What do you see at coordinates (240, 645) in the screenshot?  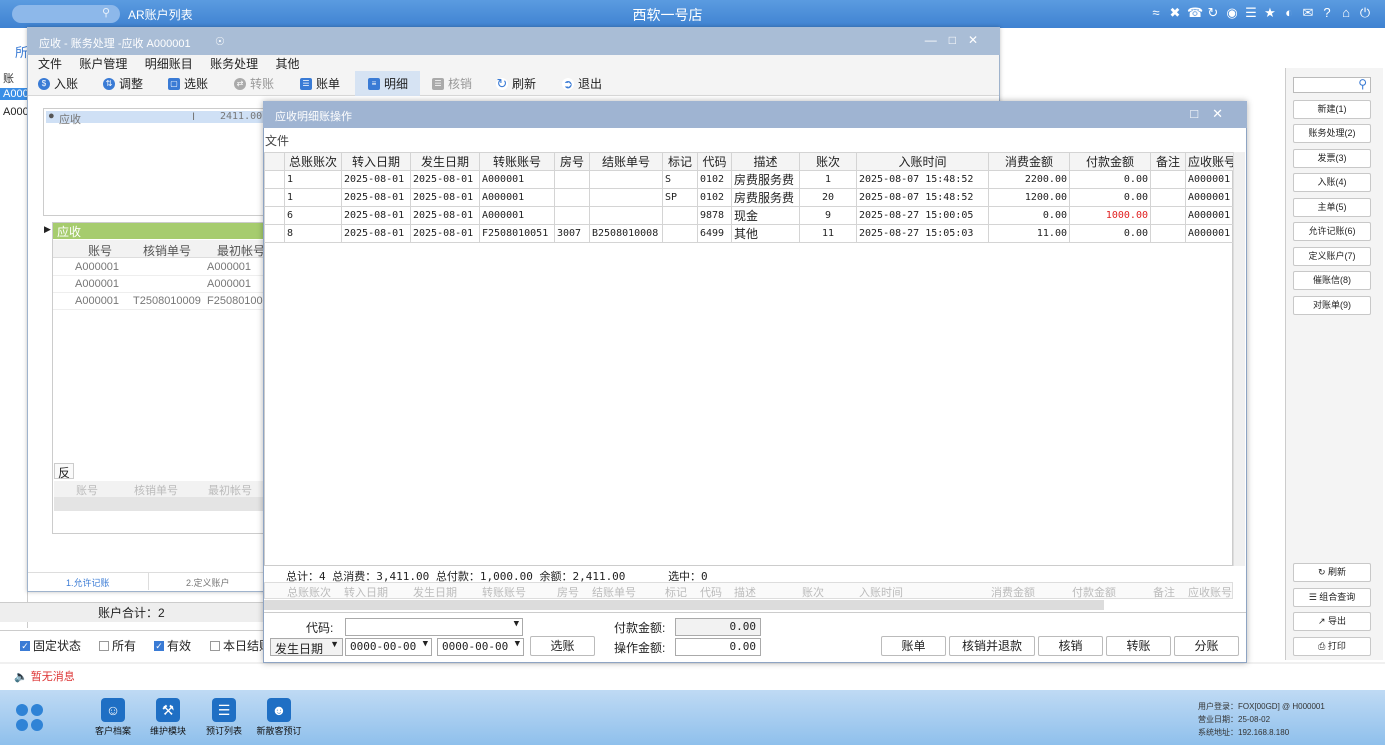 I see `today-checkout-checkbox: 本日结账` at bounding box center [240, 645].